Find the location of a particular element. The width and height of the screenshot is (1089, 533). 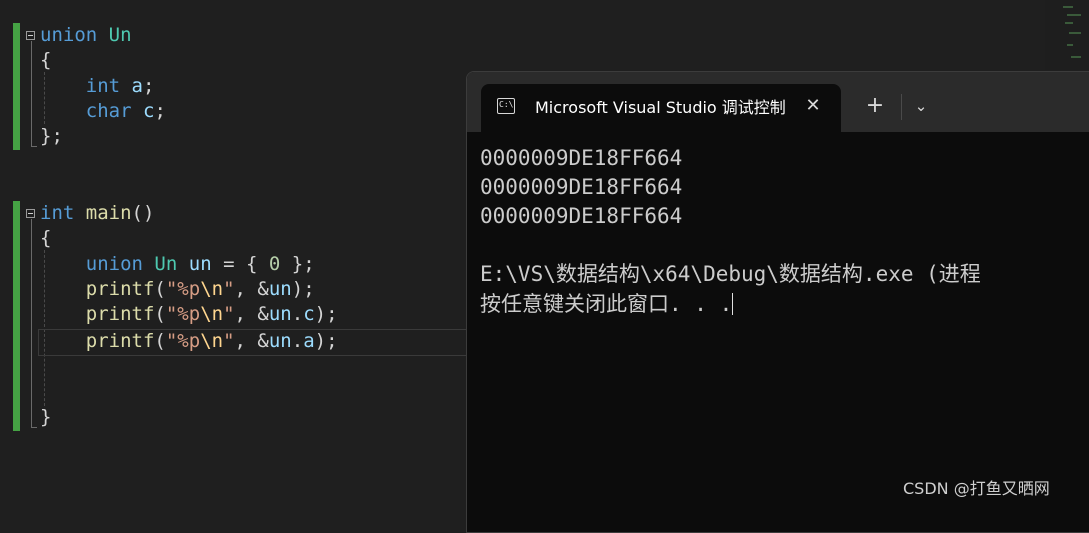

code-line-member-a: int a; is located at coordinates (97, 86).